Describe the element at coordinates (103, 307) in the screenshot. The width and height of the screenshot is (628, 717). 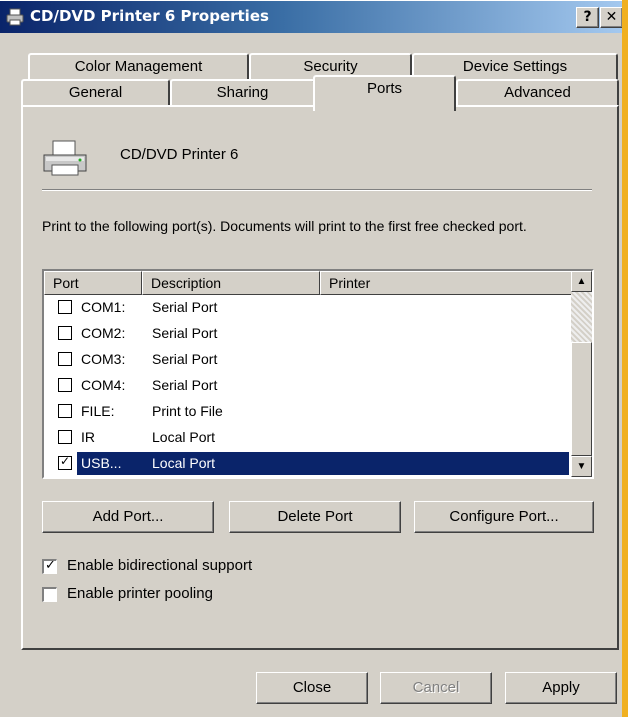
I see `port-name: COM1:` at that location.